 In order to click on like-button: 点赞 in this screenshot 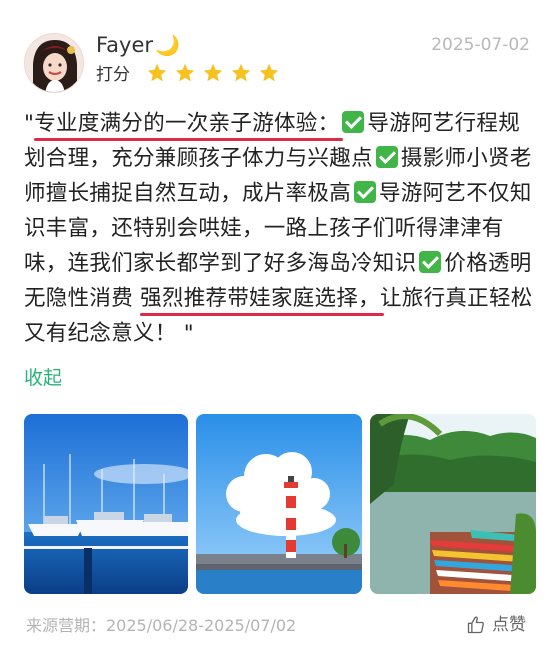, I will do `click(496, 625)`.